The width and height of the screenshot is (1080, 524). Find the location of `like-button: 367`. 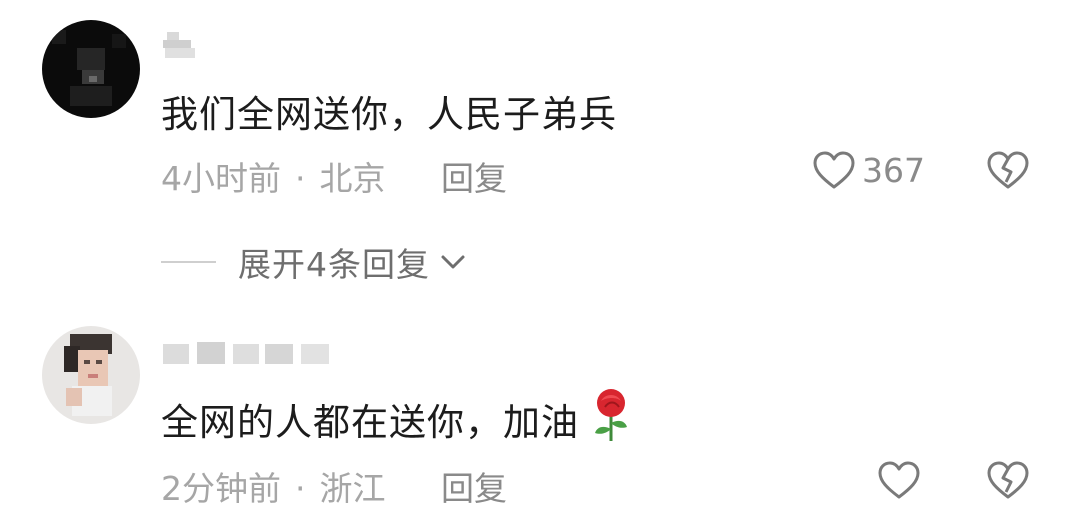

like-button: 367 is located at coordinates (868, 170).